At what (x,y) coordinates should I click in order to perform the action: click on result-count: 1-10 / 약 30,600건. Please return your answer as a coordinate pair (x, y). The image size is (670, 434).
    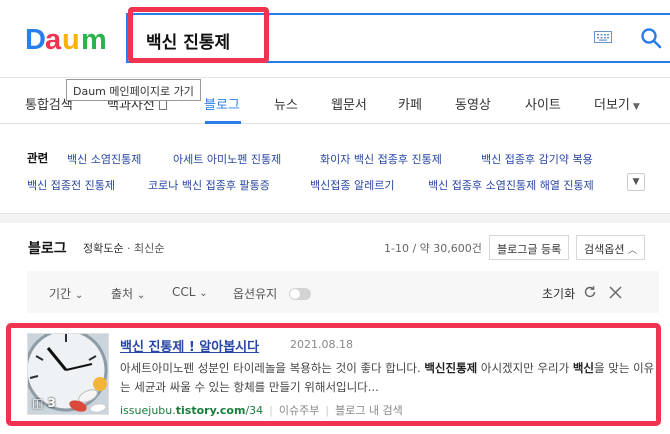
    Looking at the image, I should click on (433, 248).